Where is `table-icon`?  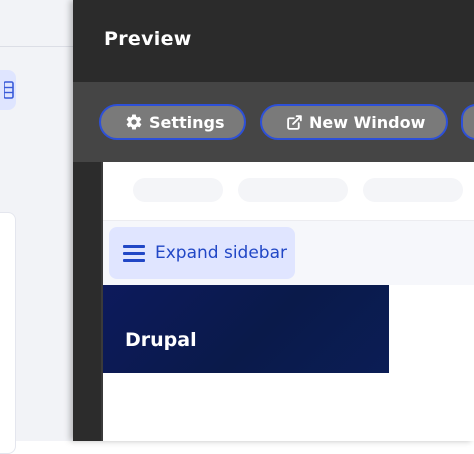 table-icon is located at coordinates (9, 90).